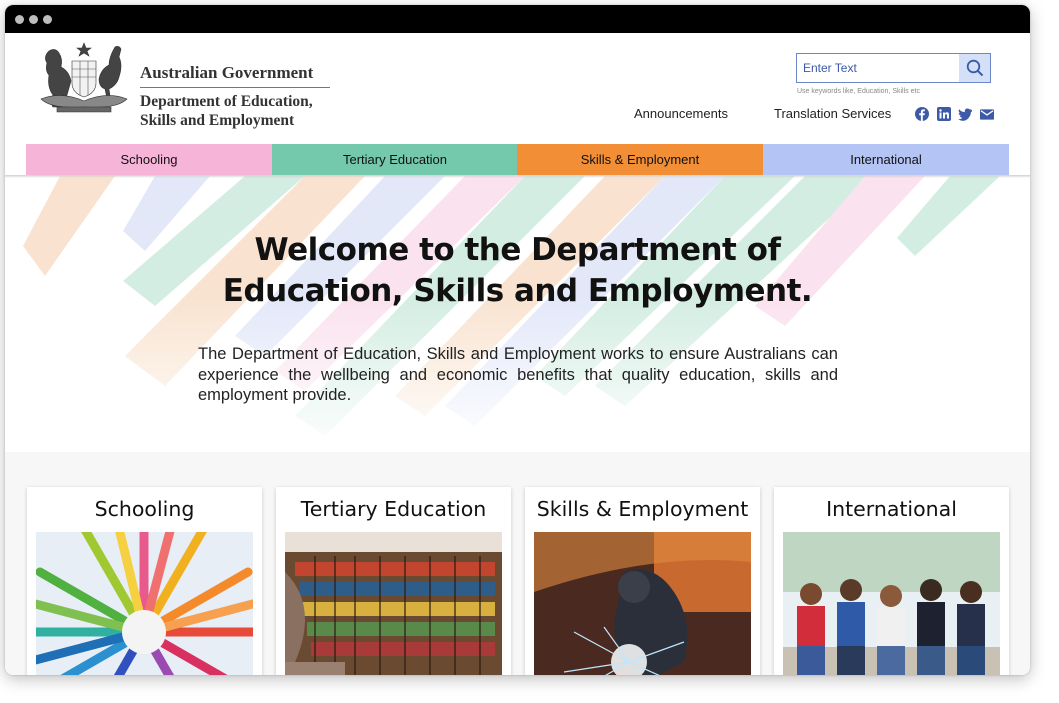 This screenshot has height=703, width=1059. Describe the element at coordinates (393, 603) in the screenshot. I see `library-bookshelves-photo` at that location.